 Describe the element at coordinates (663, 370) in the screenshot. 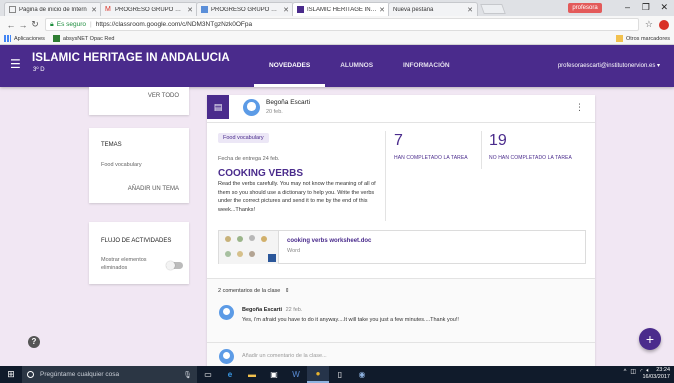

I see `clock-time: 23:24` at that location.